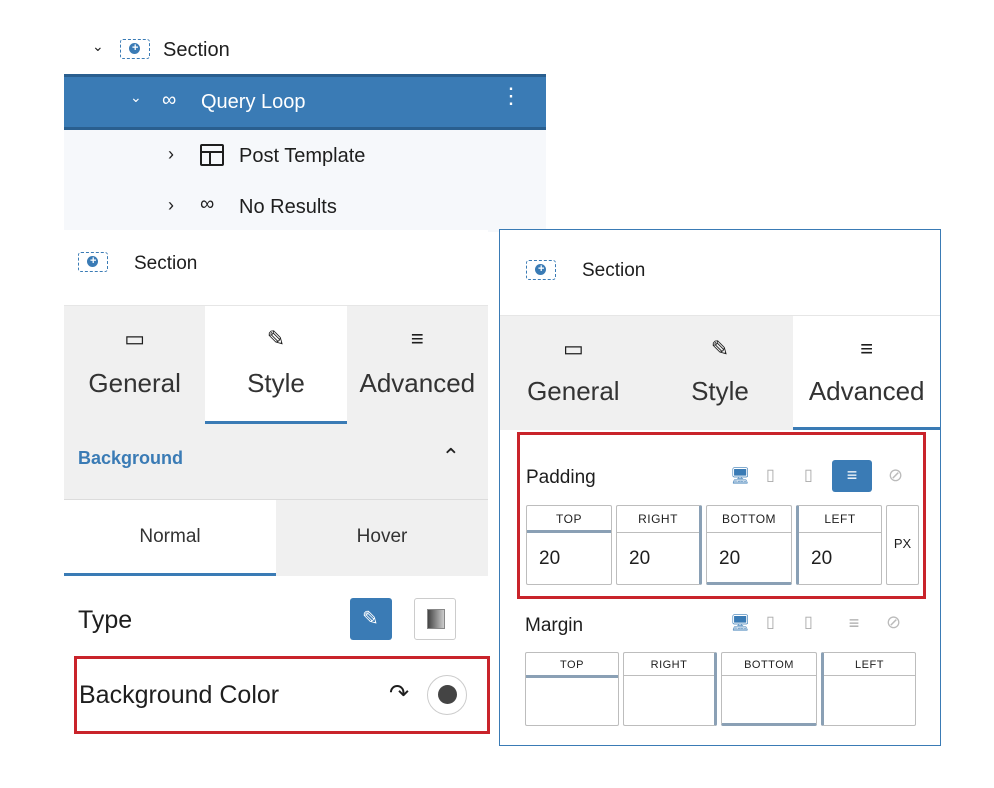 The width and height of the screenshot is (994, 788). Describe the element at coordinates (179, 695) in the screenshot. I see `background-color-label: Background Color` at that location.